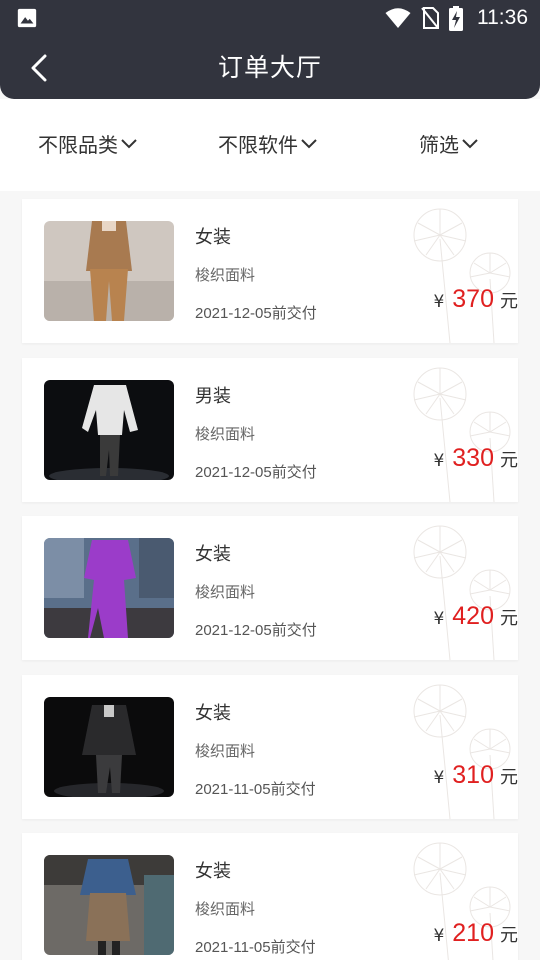  I want to click on app-header: 11:36 订单大厅, so click(270, 49).